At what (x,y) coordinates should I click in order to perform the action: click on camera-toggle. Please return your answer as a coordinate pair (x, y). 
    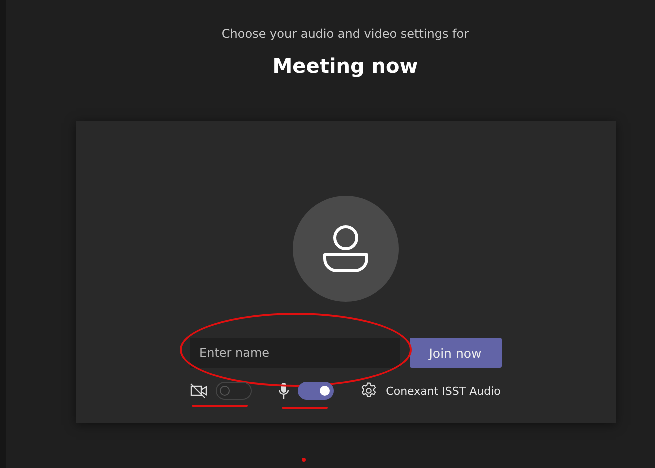
    Looking at the image, I should click on (234, 391).